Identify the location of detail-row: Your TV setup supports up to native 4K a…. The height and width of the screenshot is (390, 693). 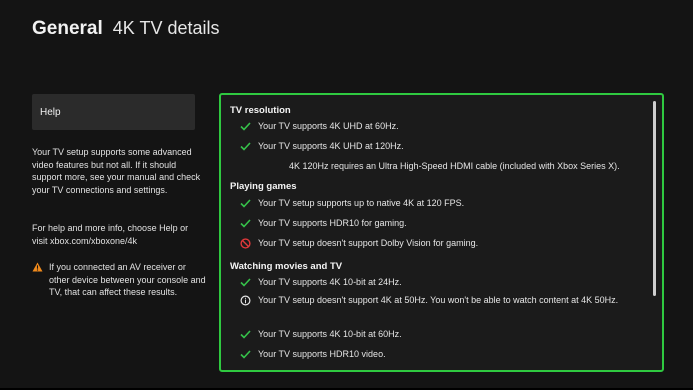
(440, 207).